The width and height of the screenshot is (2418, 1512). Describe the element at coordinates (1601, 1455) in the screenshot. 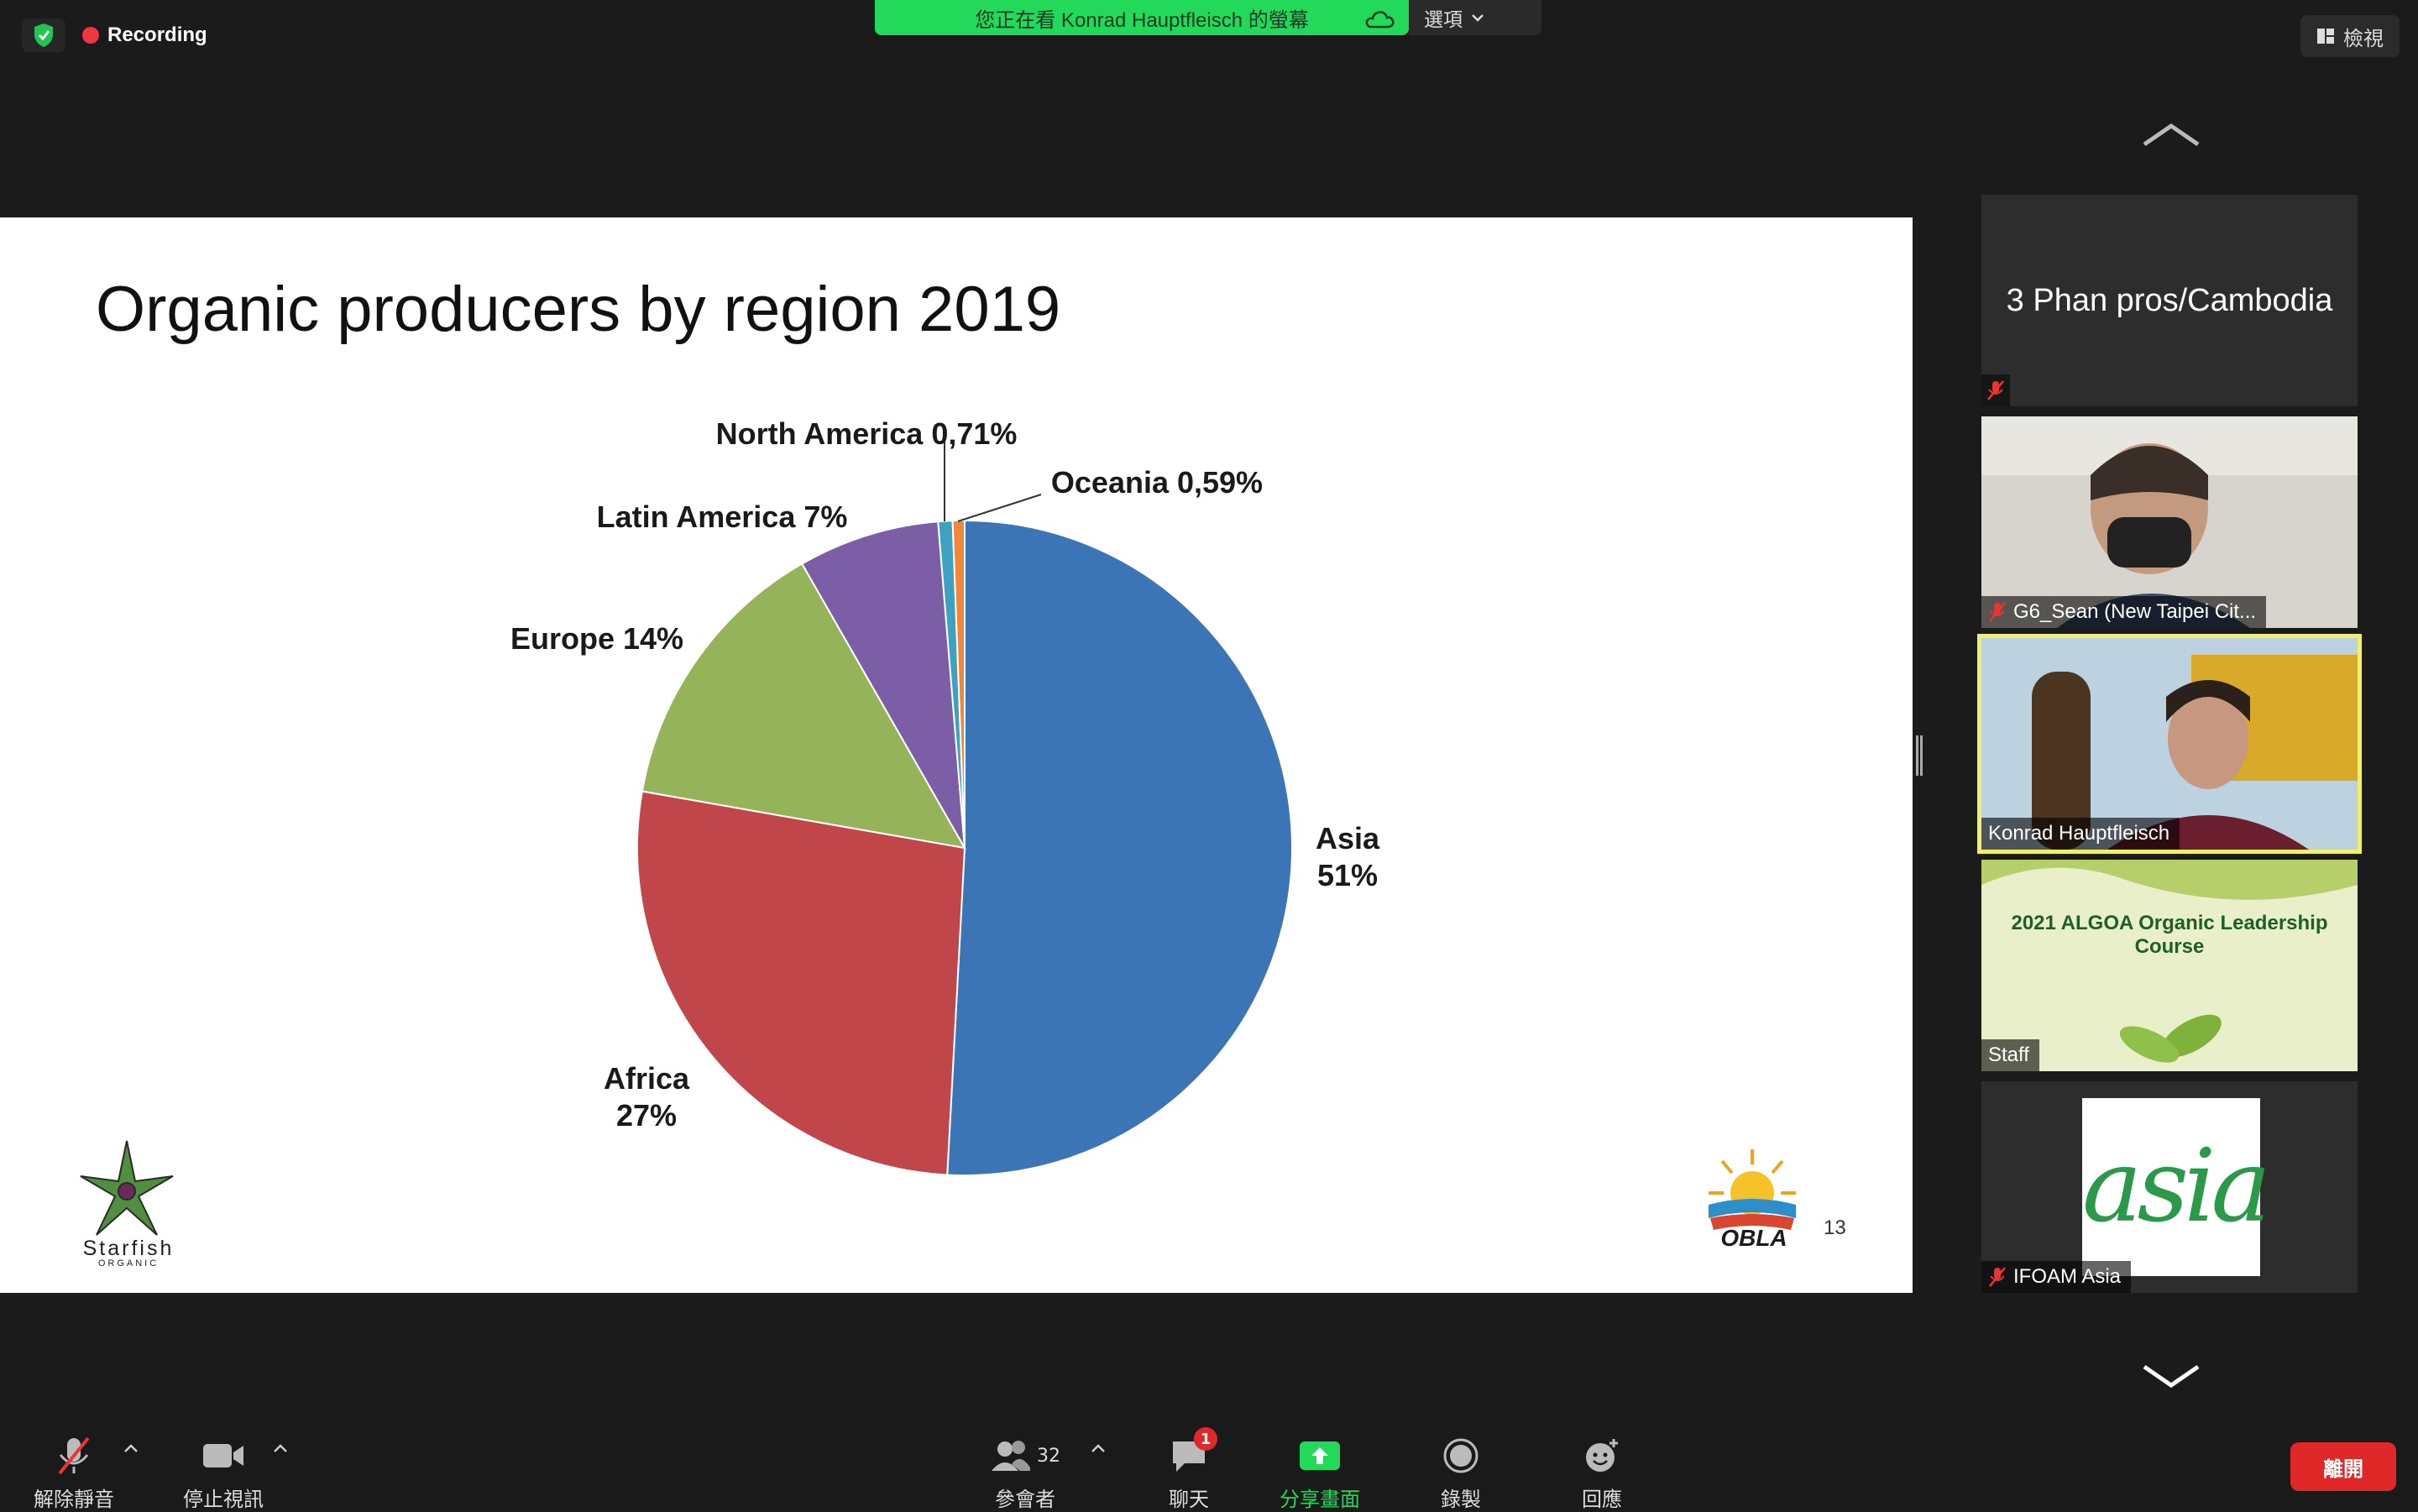

I see `emoji-reaction-icon` at that location.